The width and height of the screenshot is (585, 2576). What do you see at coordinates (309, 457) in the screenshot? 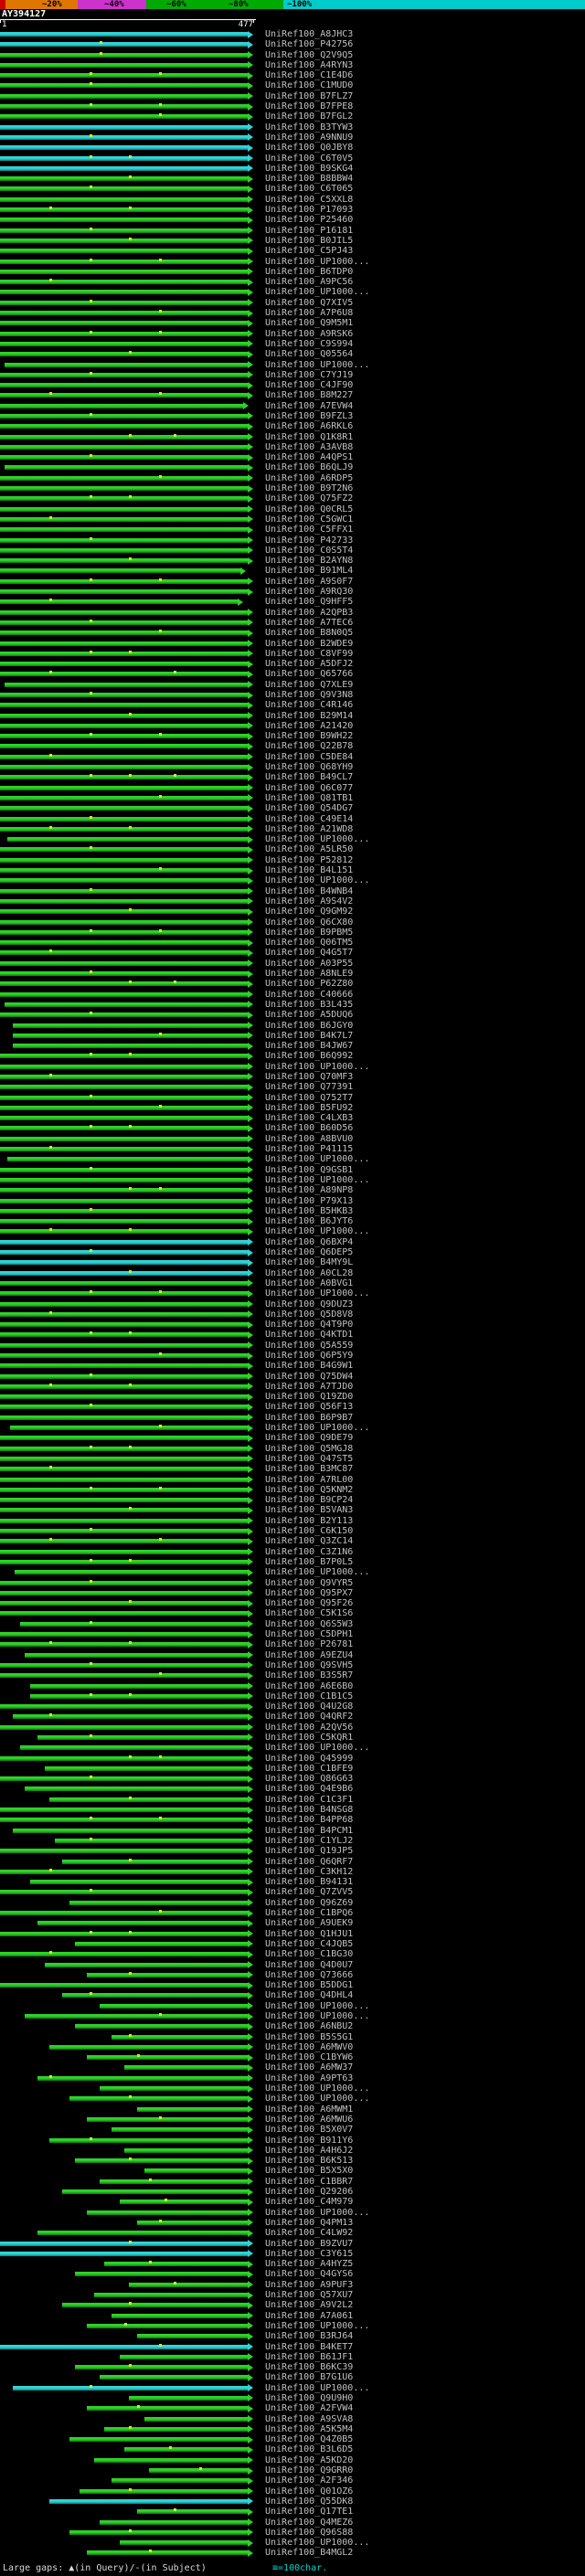
I see `hit-label: UniRef100_A4QPS1` at bounding box center [309, 457].